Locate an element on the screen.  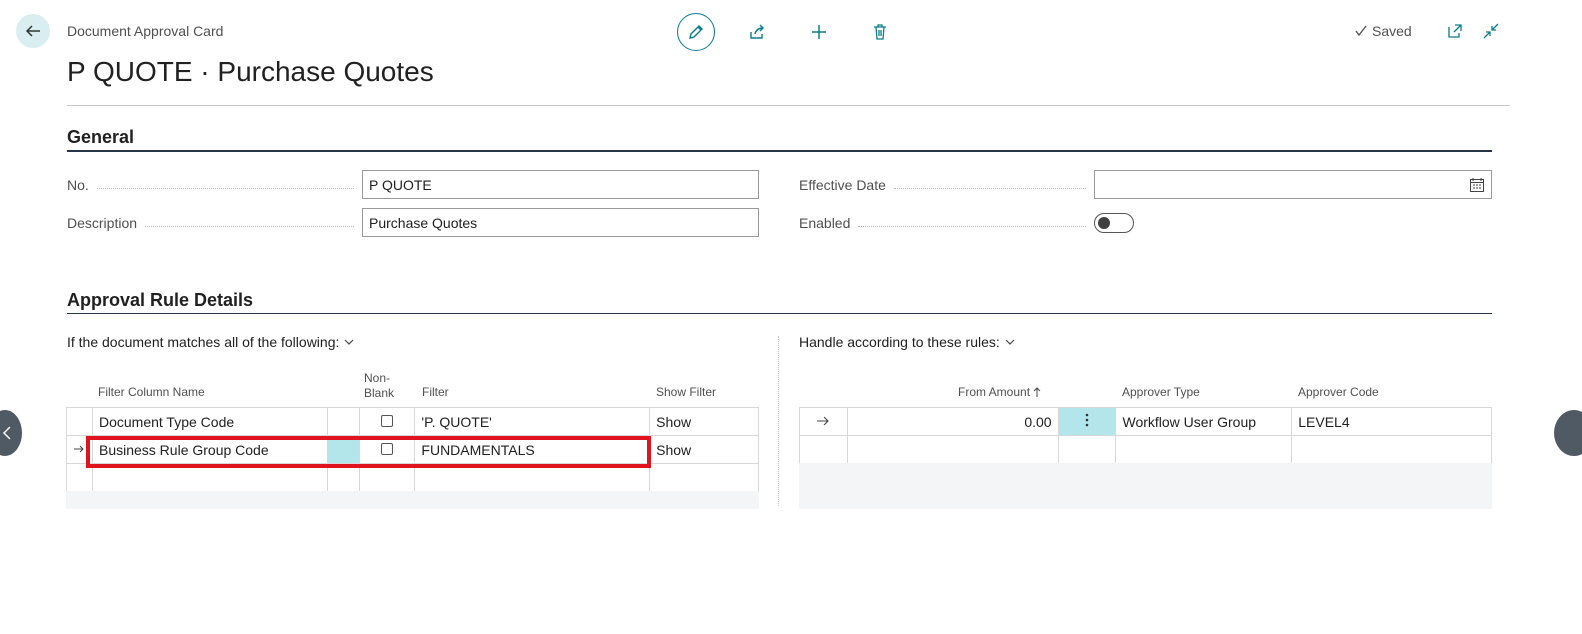
ellipsis-vertical-icon is located at coordinates (1087, 420).